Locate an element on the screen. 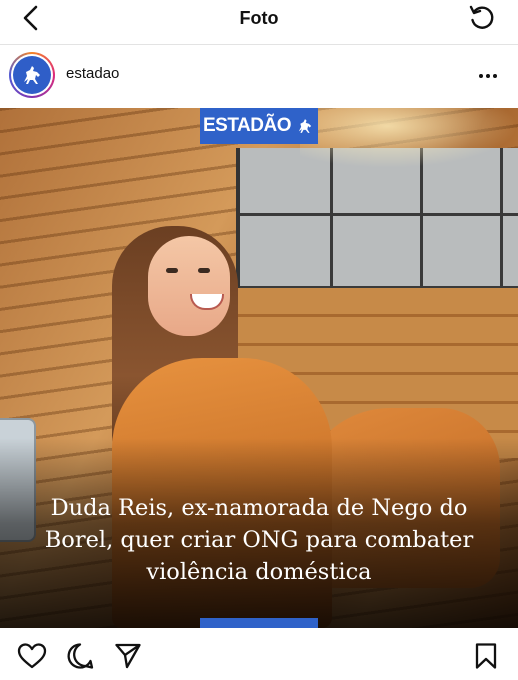 Image resolution: width=518 pixels, height=680 pixels. bookmark-icon is located at coordinates (486, 656).